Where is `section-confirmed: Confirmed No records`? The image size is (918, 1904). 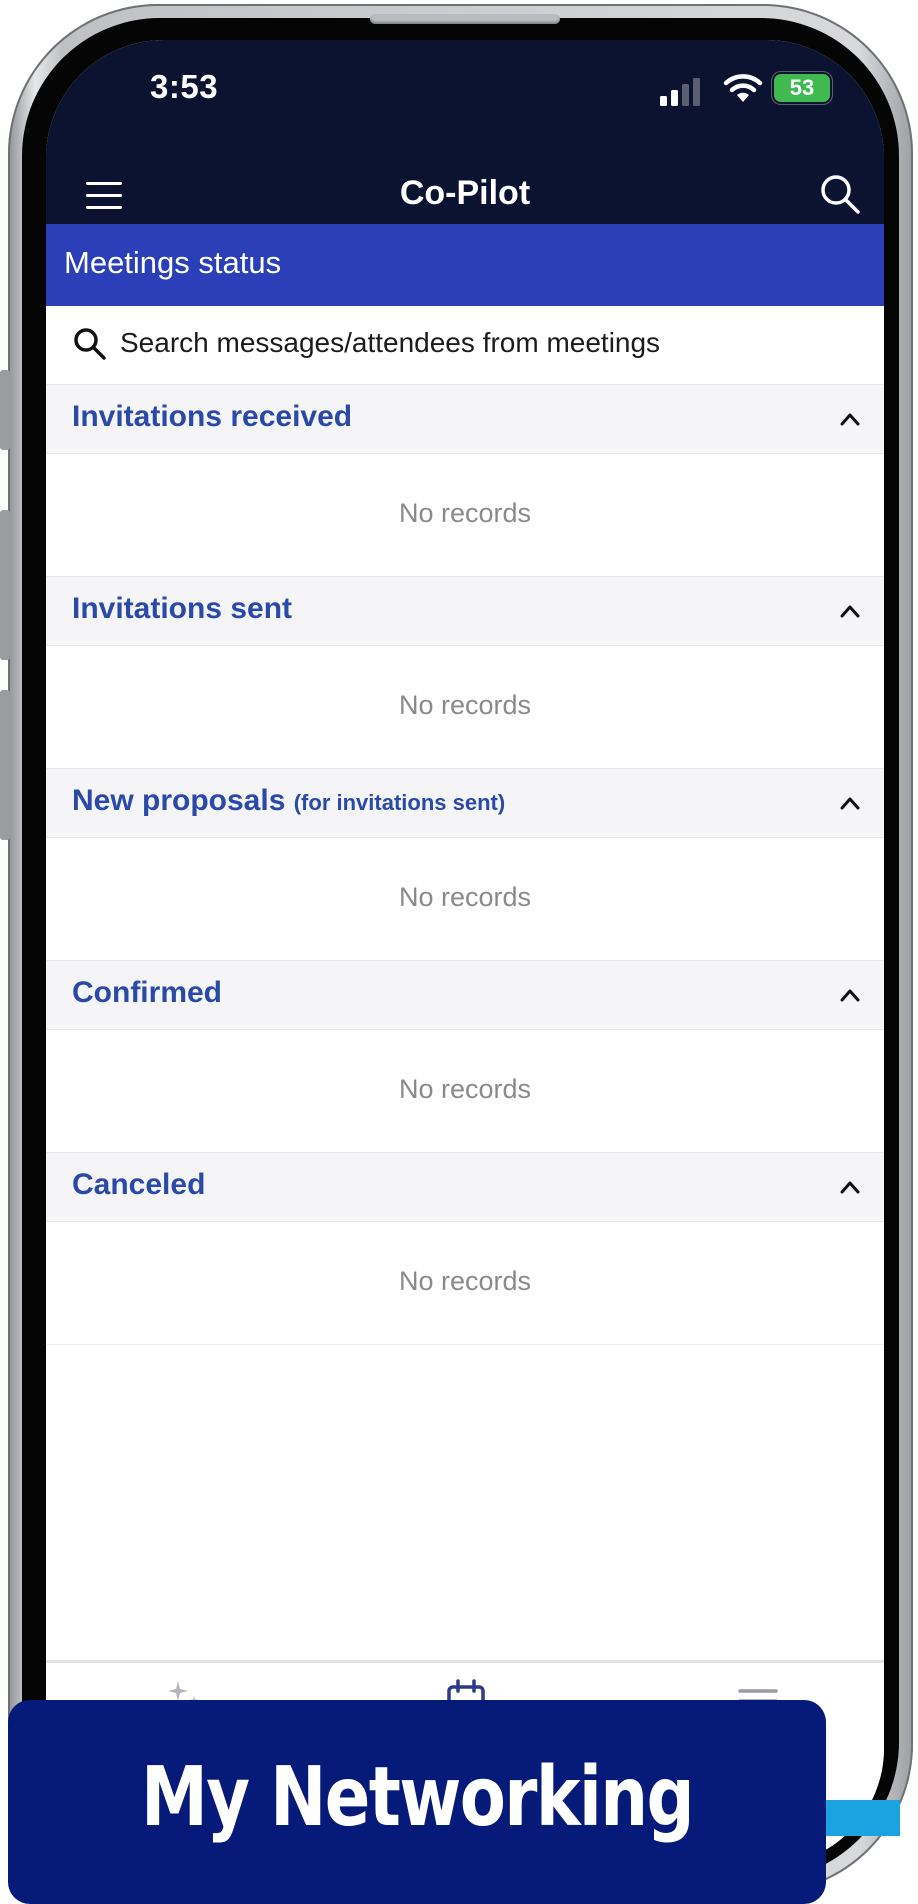 section-confirmed: Confirmed No records is located at coordinates (465, 1056).